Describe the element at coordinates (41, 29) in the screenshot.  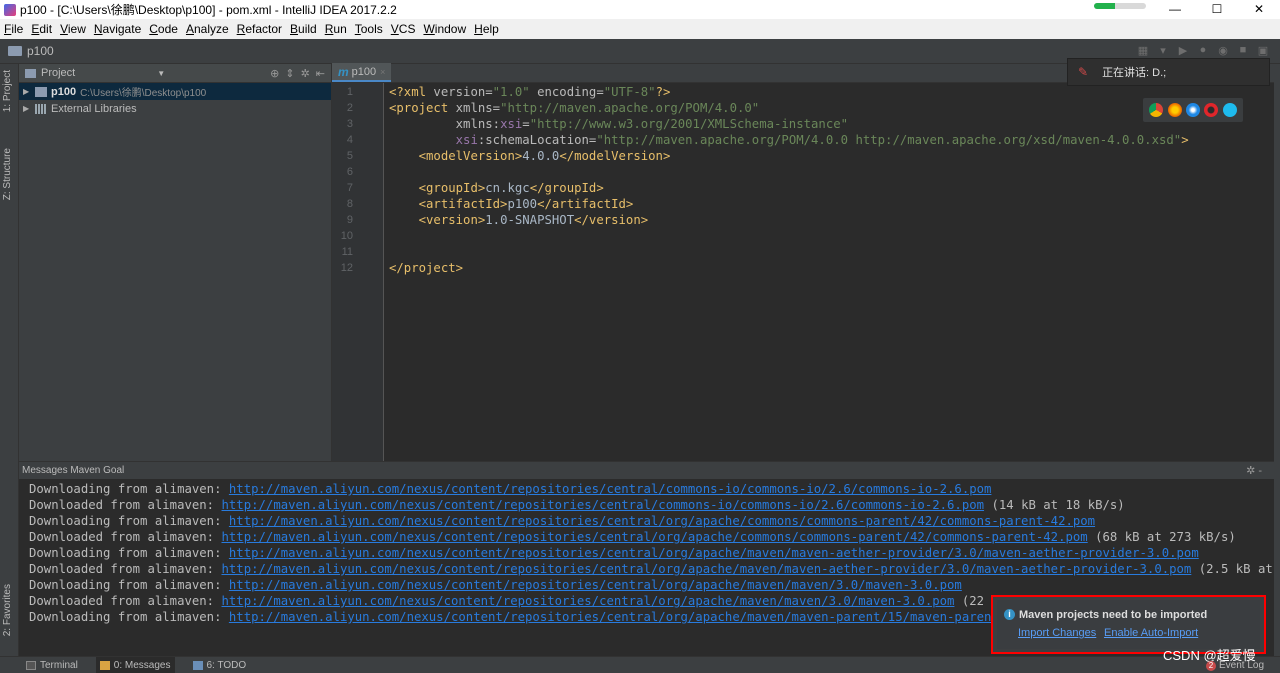
I see `menu-edit: Edit` at that location.